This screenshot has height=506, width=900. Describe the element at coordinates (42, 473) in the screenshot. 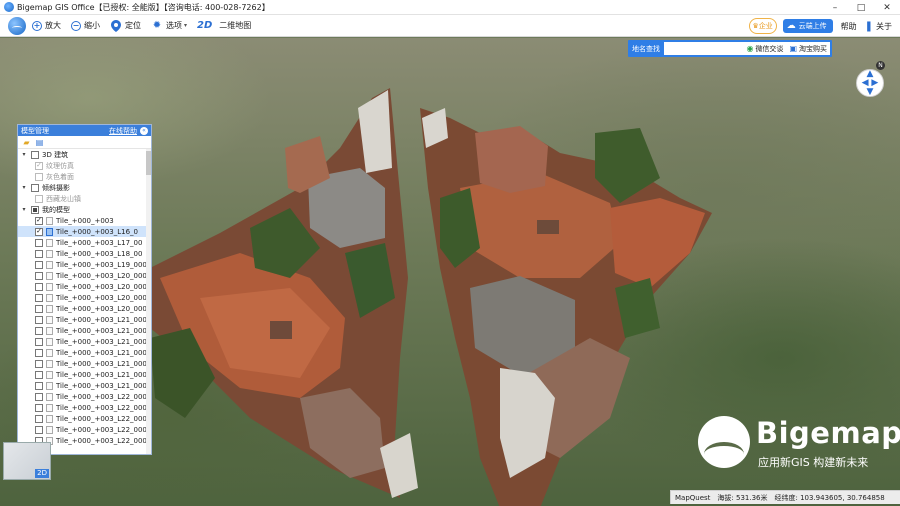

I see `minimap-2d-toggle: 2D` at that location.